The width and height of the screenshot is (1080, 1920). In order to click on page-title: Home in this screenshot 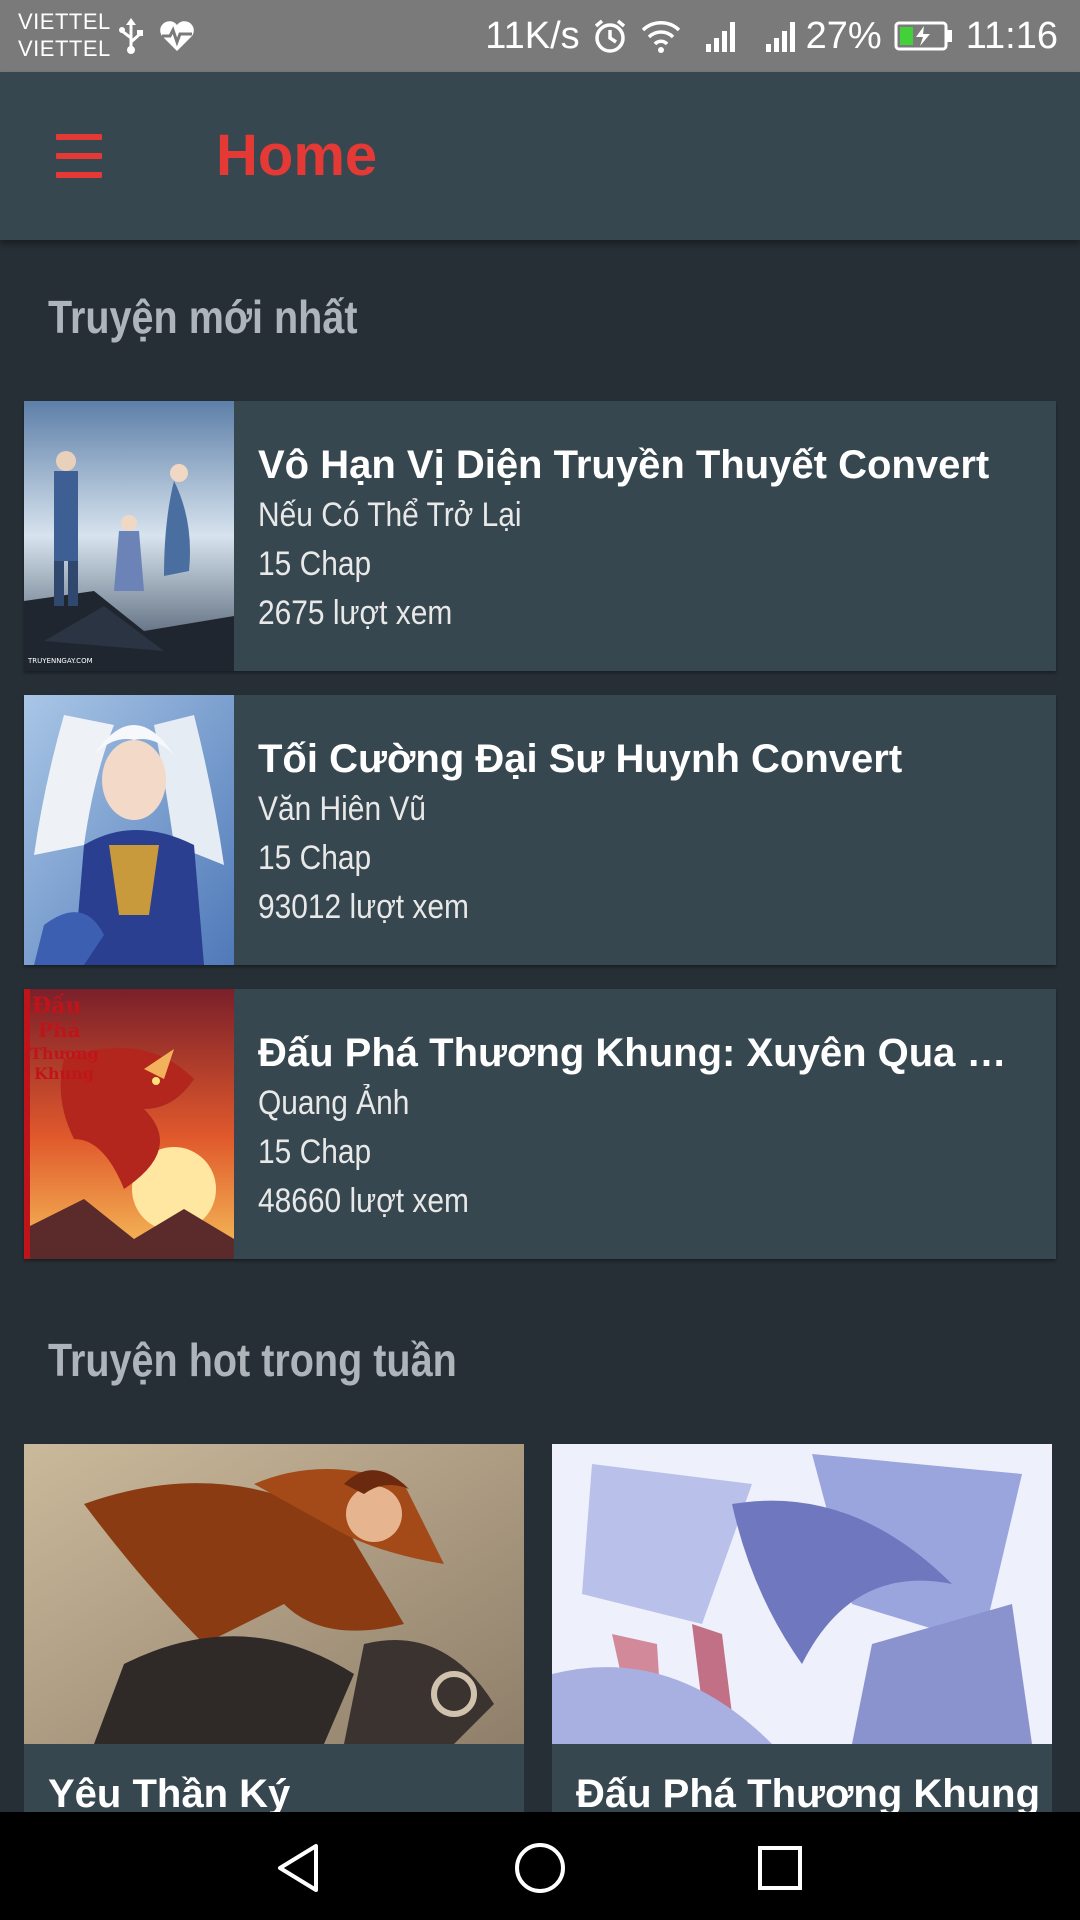, I will do `click(297, 155)`.